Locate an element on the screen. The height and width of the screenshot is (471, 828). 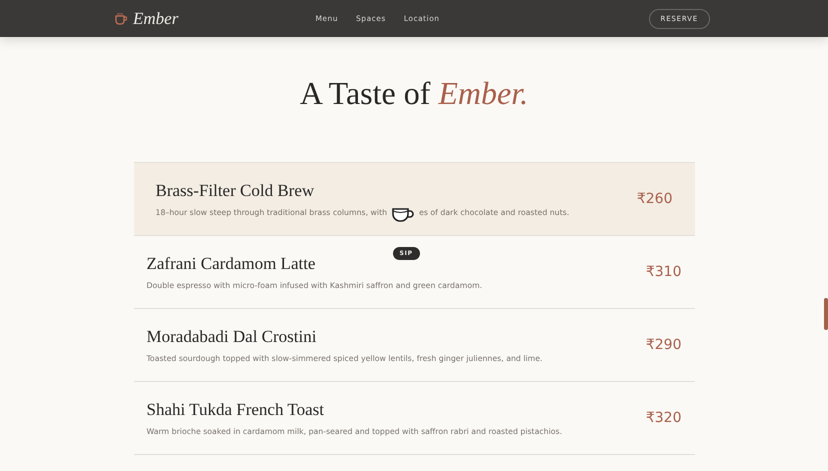
cup-cursor-icon is located at coordinates (403, 215).